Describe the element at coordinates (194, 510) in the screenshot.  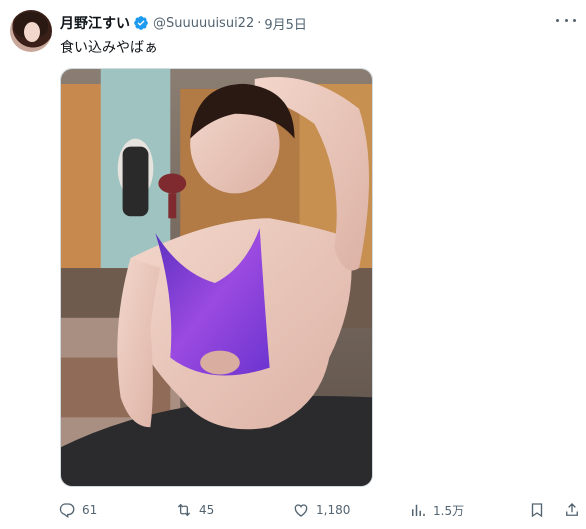
I see `retweet-button: 45` at that location.